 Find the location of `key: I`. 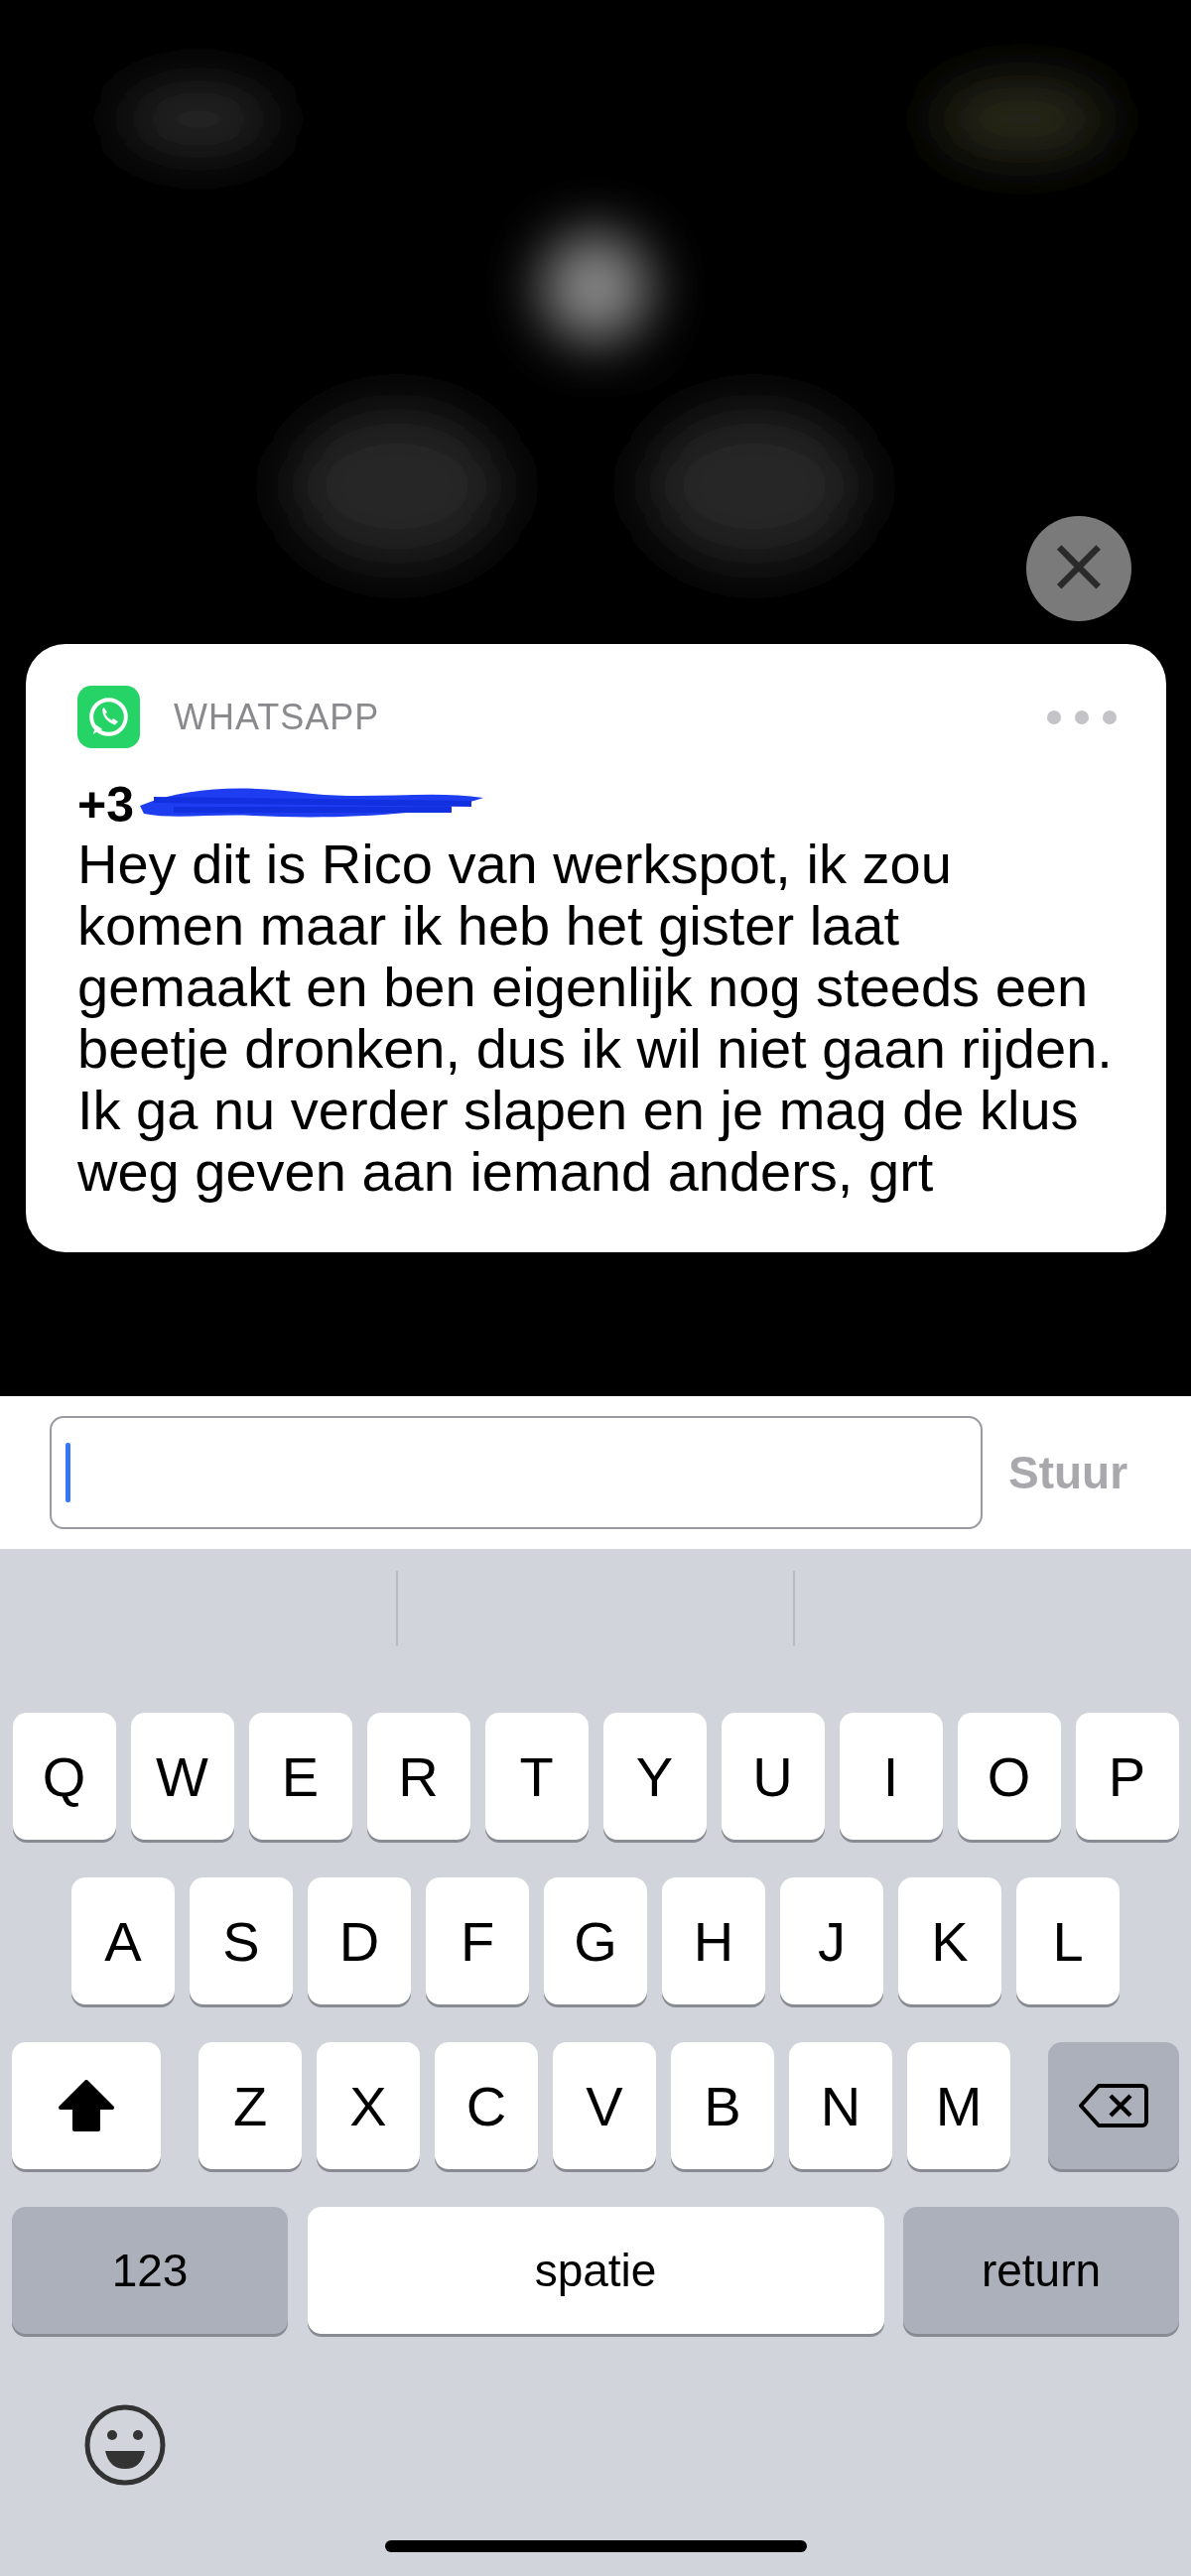

key: I is located at coordinates (891, 1777).